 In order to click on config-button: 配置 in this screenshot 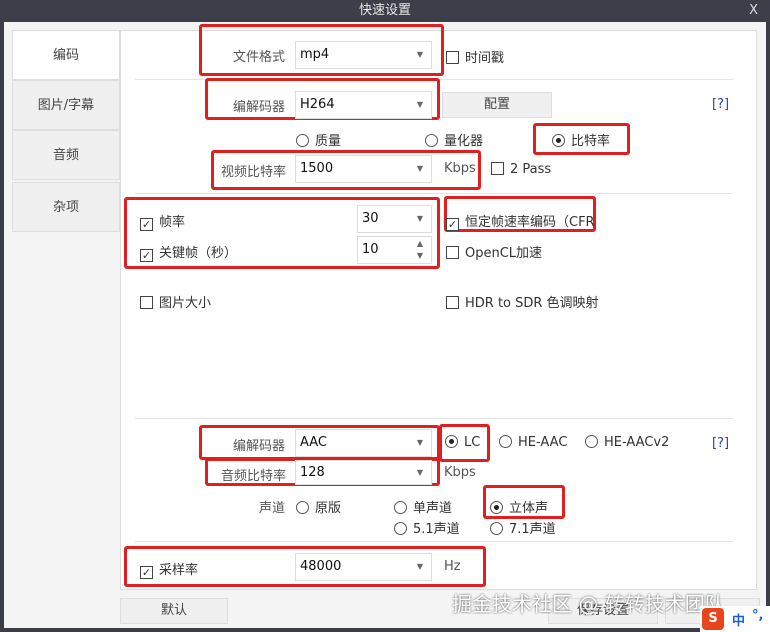, I will do `click(497, 105)`.